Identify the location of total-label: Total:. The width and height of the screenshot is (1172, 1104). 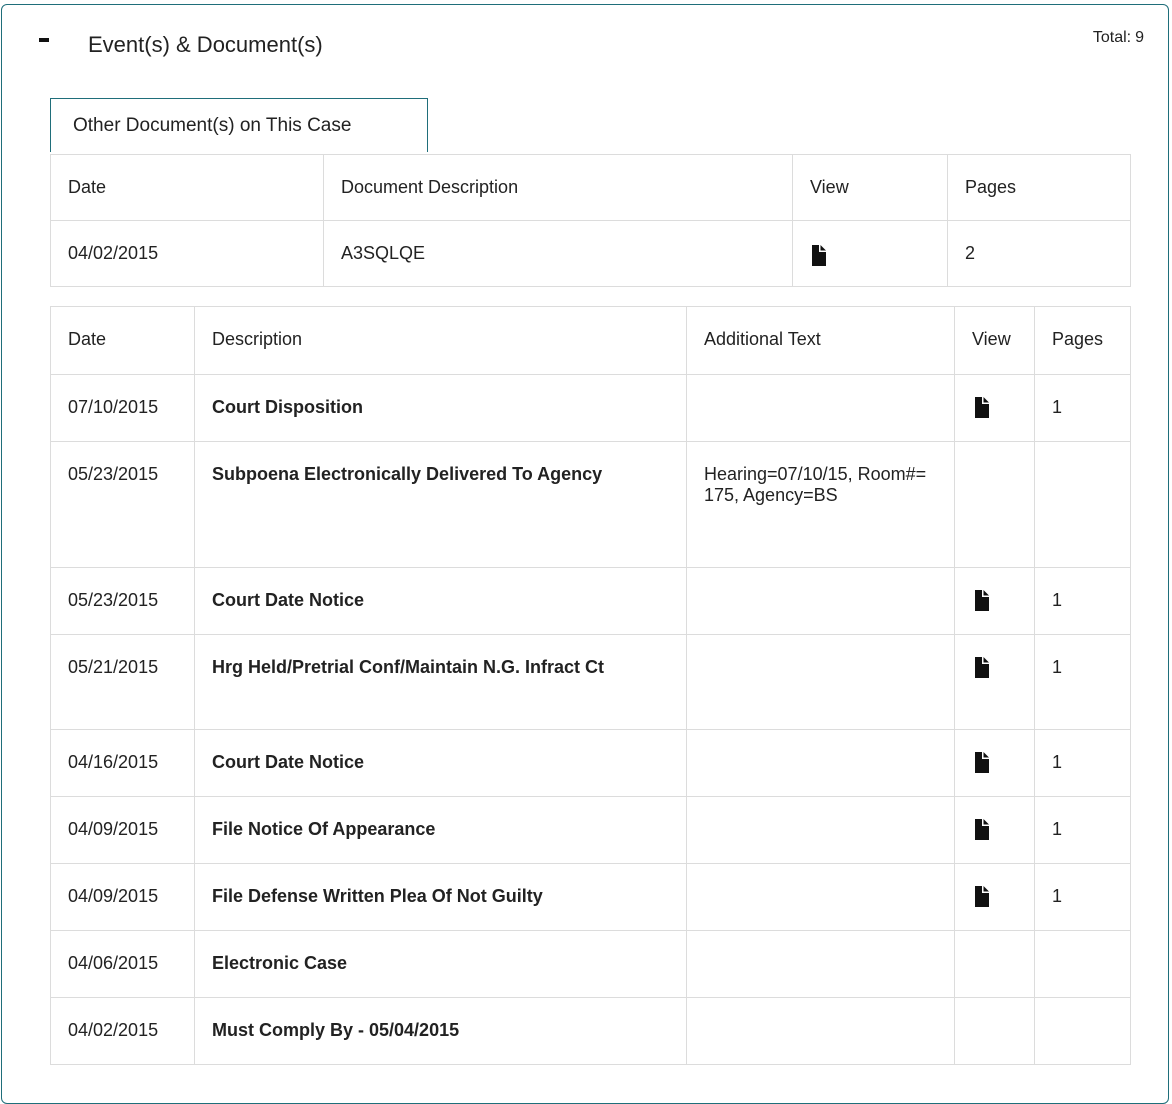
(1112, 37).